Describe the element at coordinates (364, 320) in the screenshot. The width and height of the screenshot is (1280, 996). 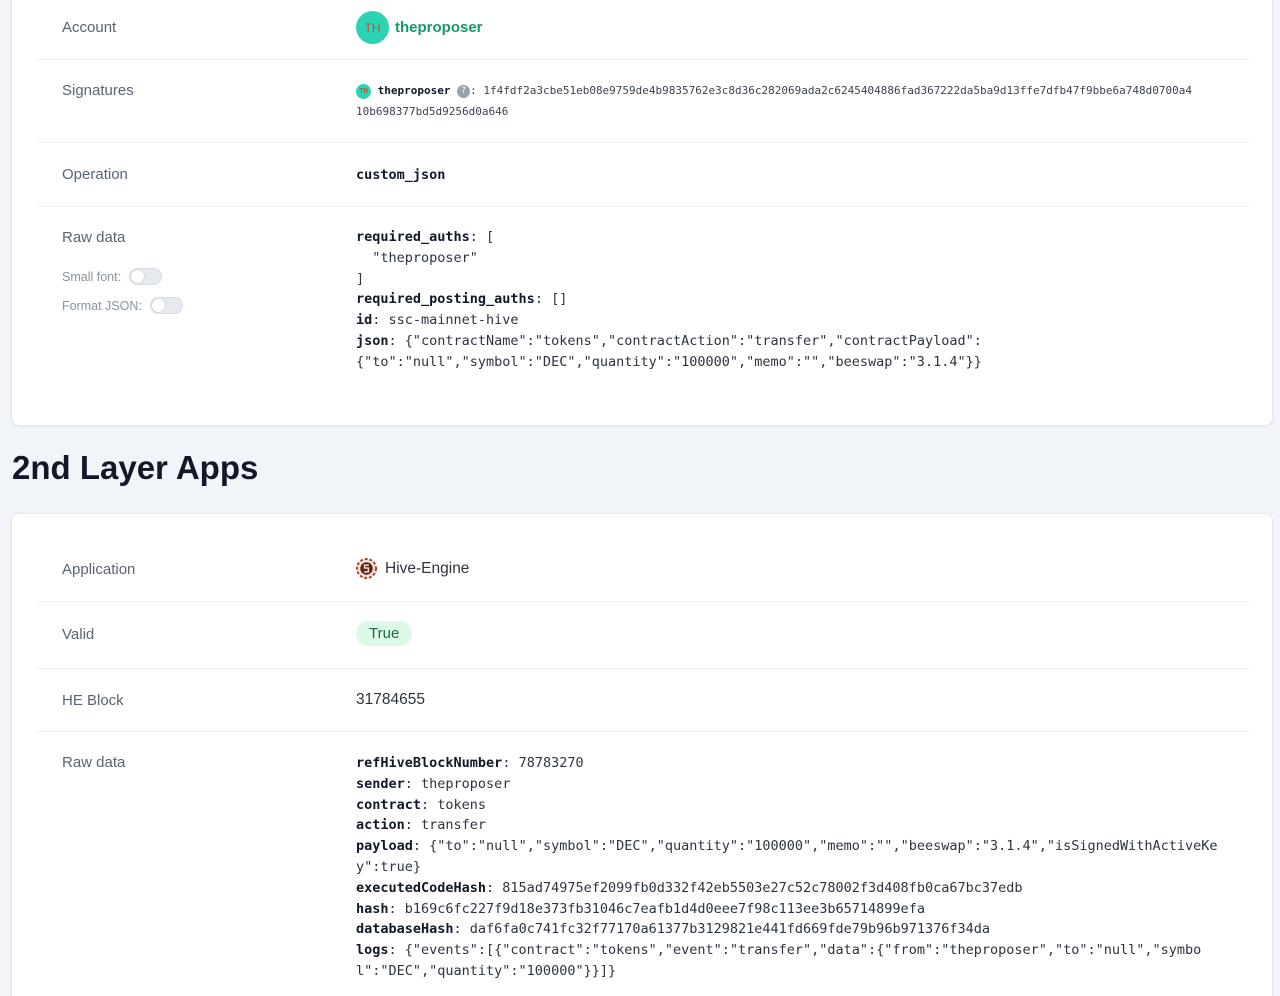
I see `id-key: id` at that location.